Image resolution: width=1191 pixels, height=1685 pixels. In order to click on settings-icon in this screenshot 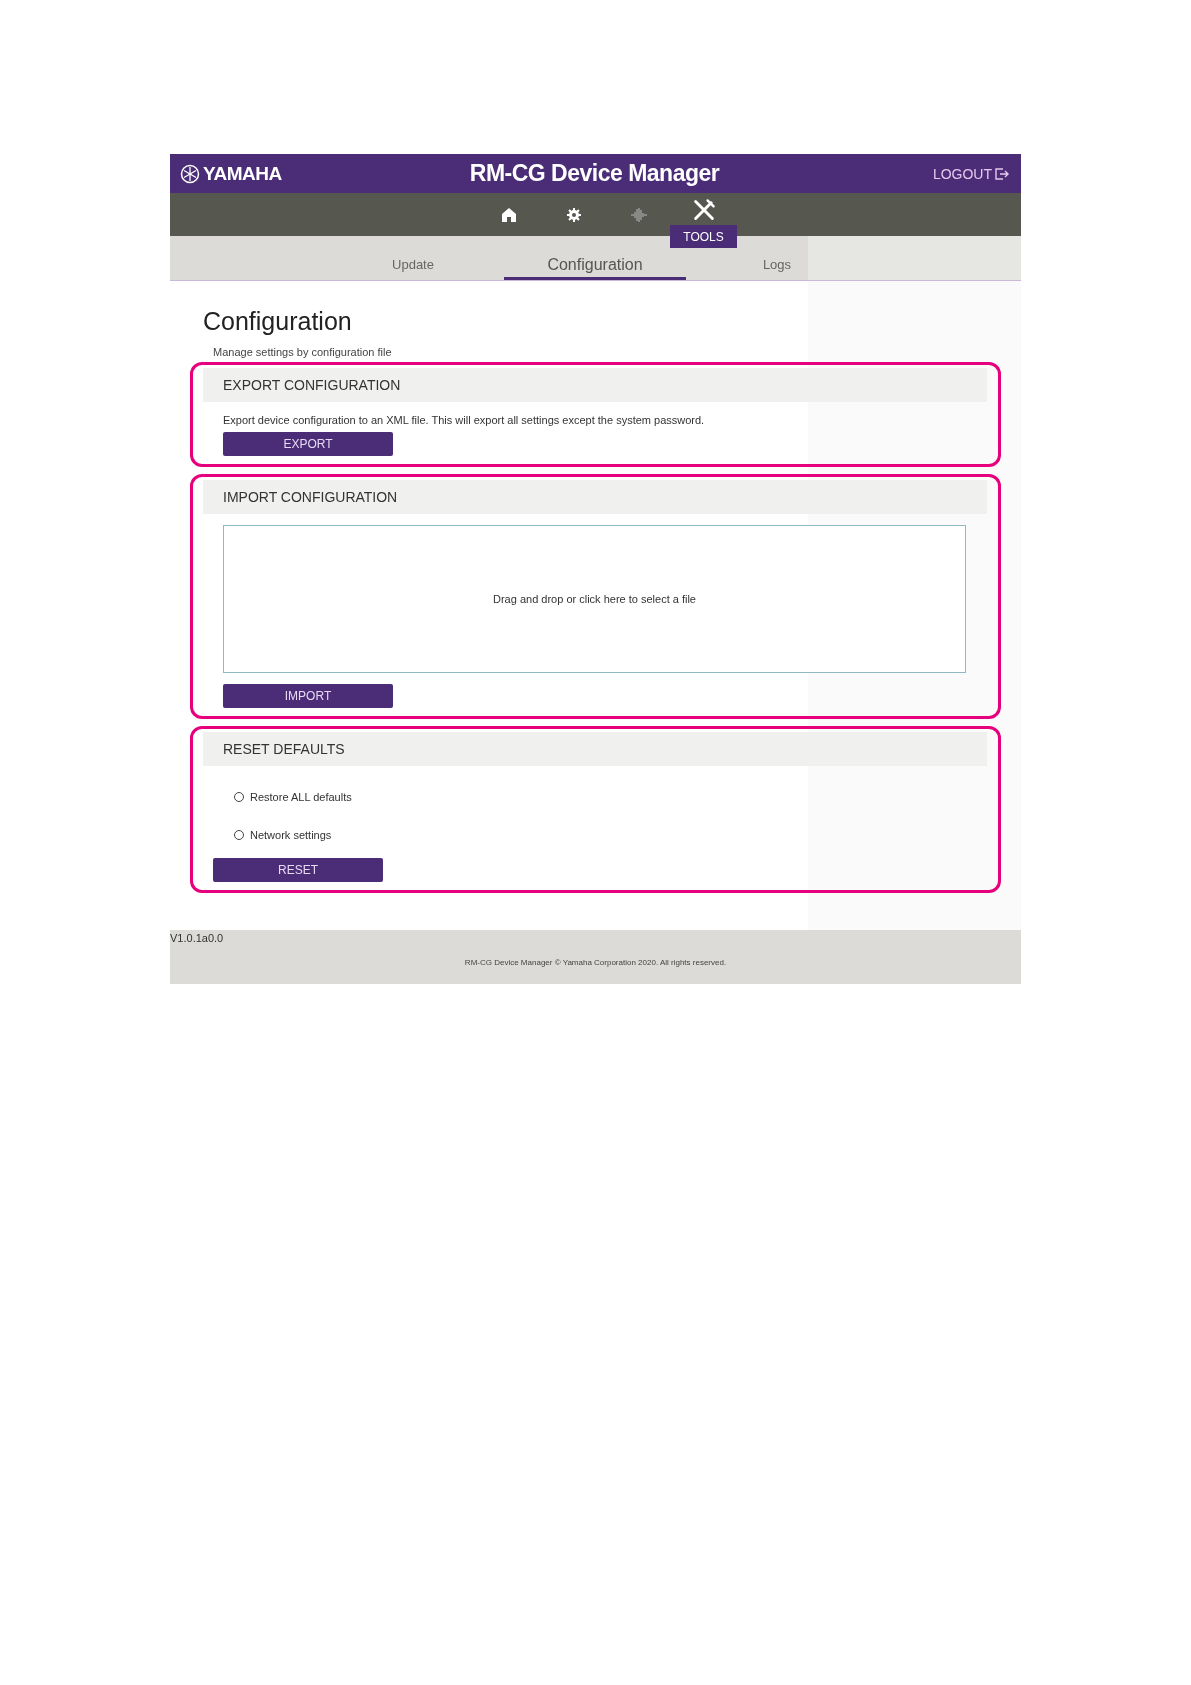, I will do `click(573, 214)`.